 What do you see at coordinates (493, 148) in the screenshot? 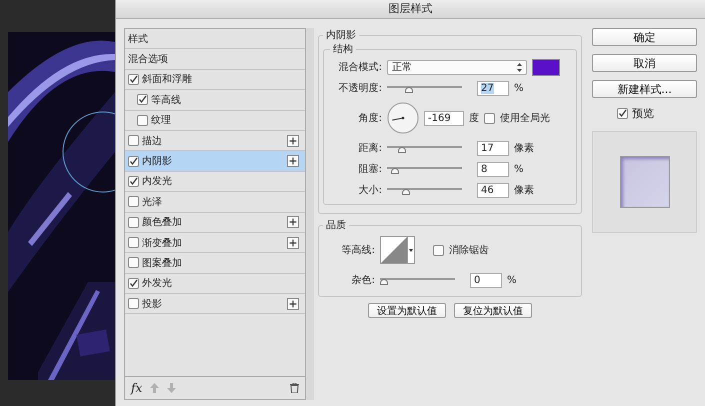
I see `number-field: 17` at bounding box center [493, 148].